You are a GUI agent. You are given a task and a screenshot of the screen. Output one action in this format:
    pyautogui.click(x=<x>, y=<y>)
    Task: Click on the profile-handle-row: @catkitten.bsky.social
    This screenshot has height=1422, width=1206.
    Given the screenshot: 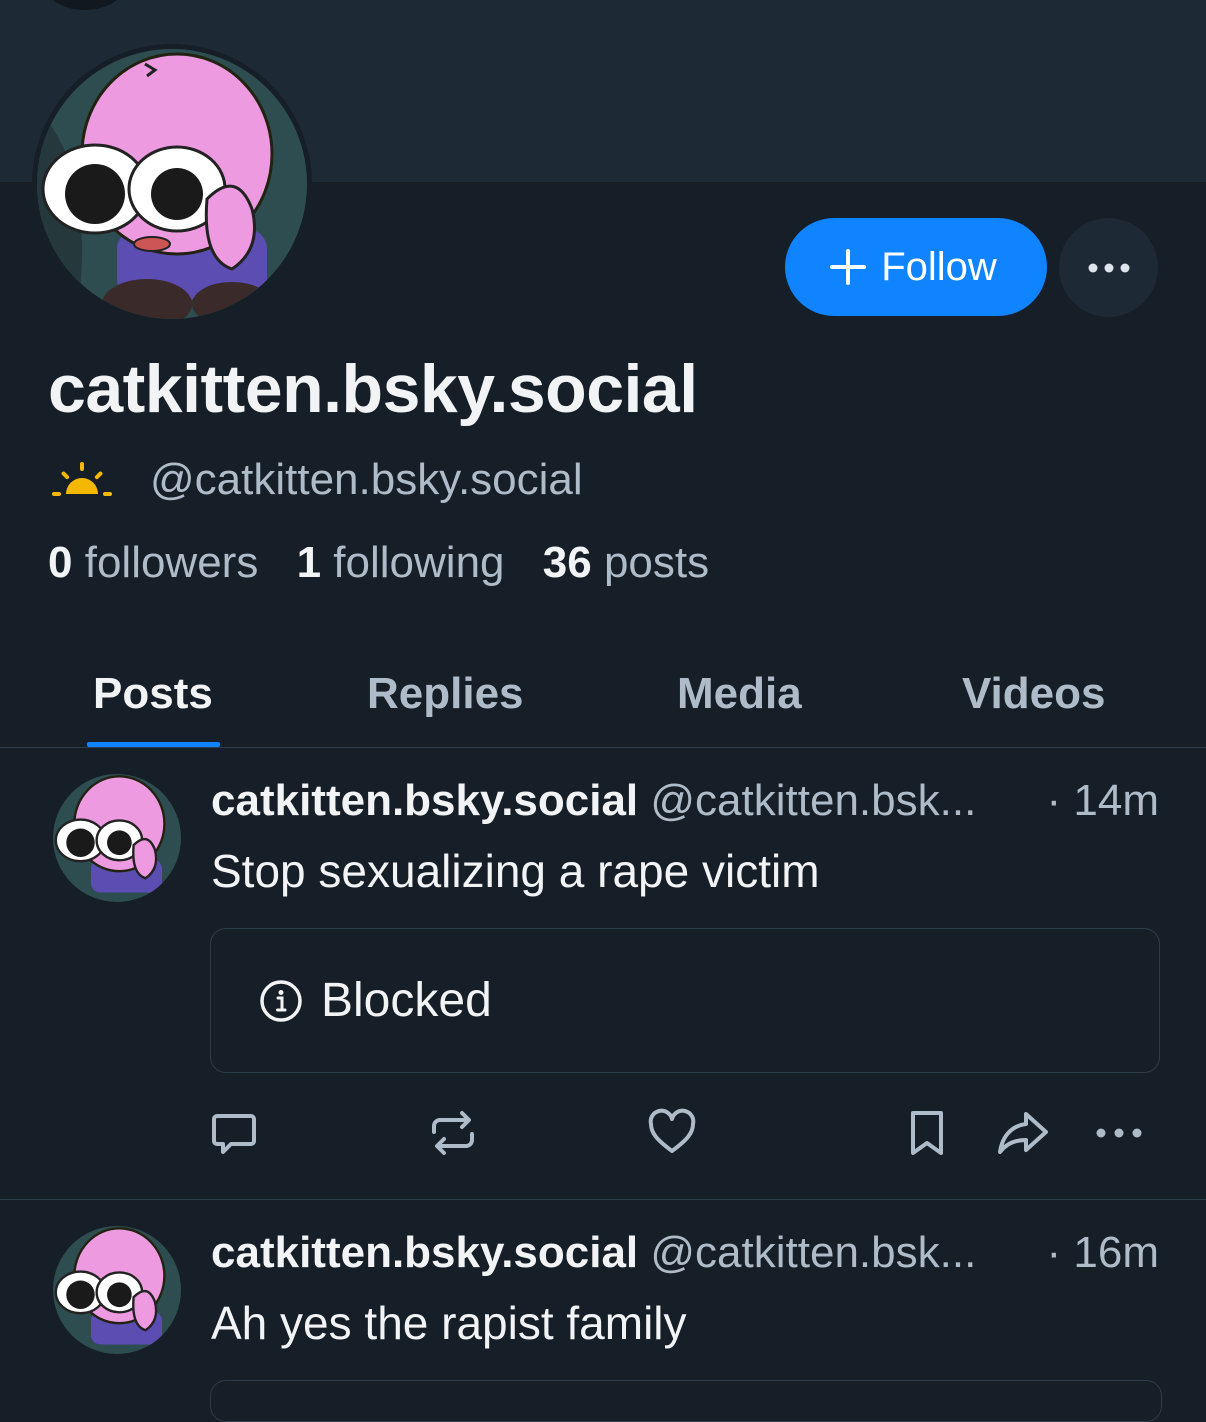 What is the action you would take?
    pyautogui.click(x=316, y=480)
    